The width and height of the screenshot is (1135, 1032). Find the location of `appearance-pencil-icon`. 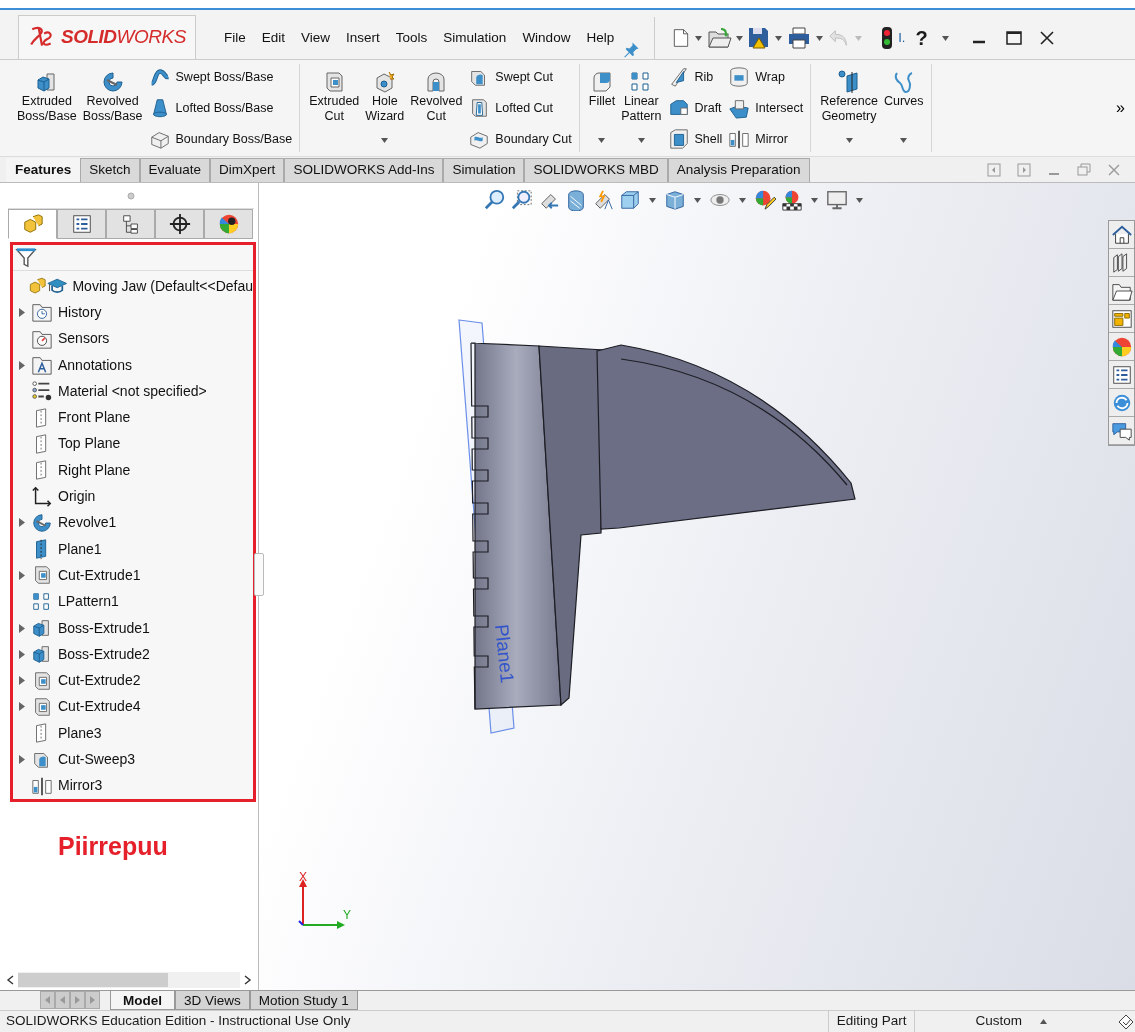

appearance-pencil-icon is located at coordinates (765, 200).